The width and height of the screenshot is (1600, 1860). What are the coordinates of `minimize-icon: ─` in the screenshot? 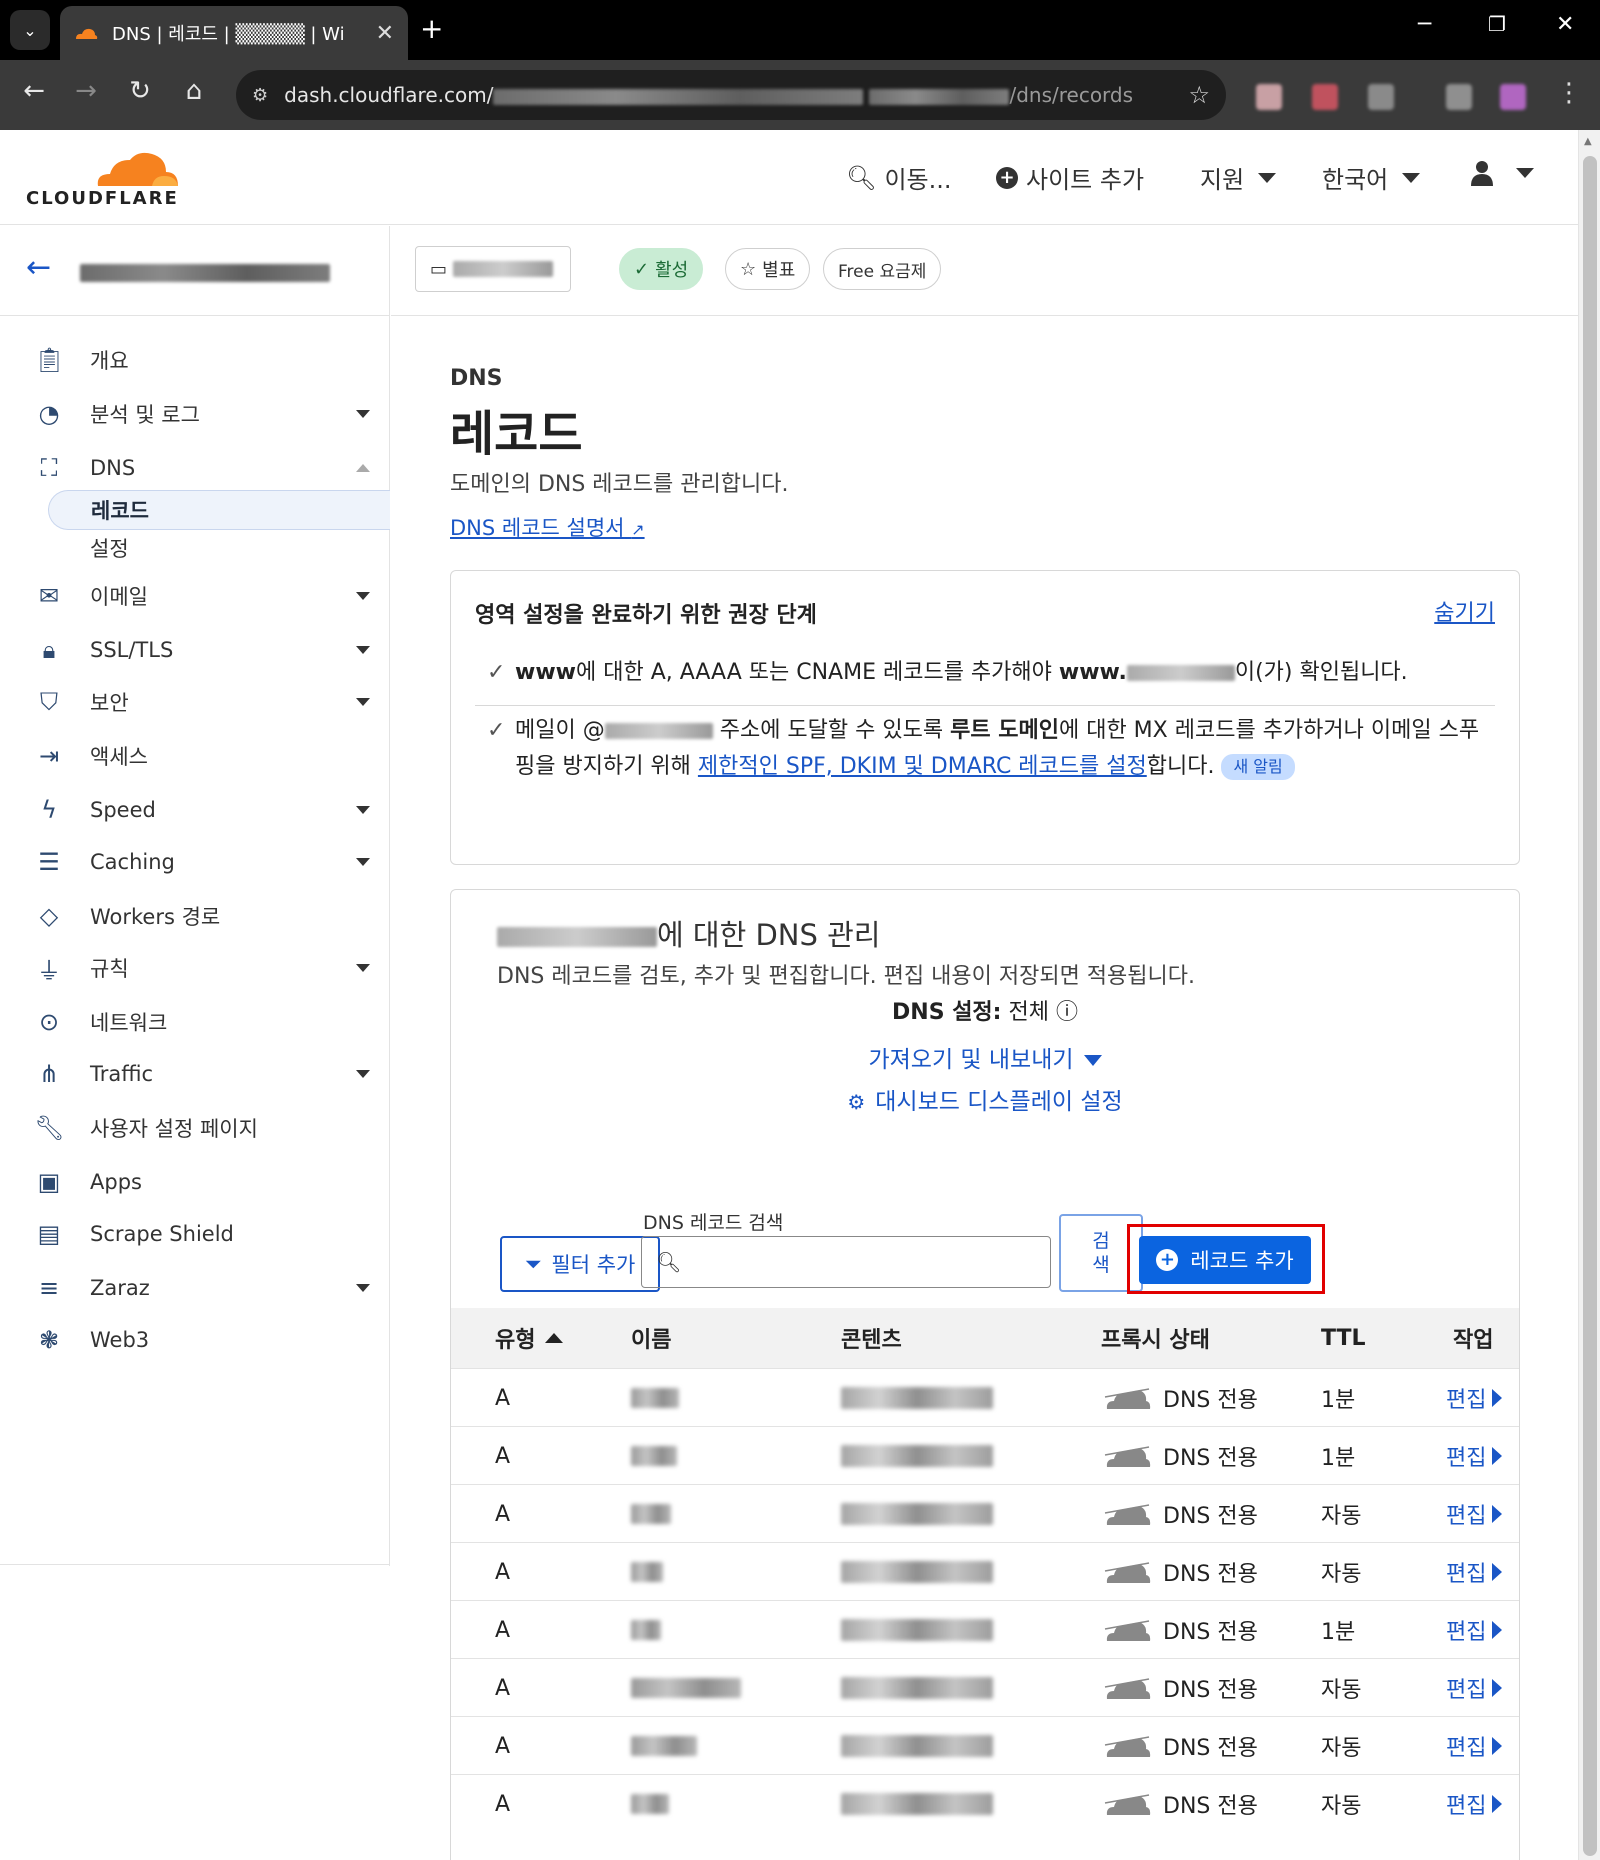 It's located at (1424, 24).